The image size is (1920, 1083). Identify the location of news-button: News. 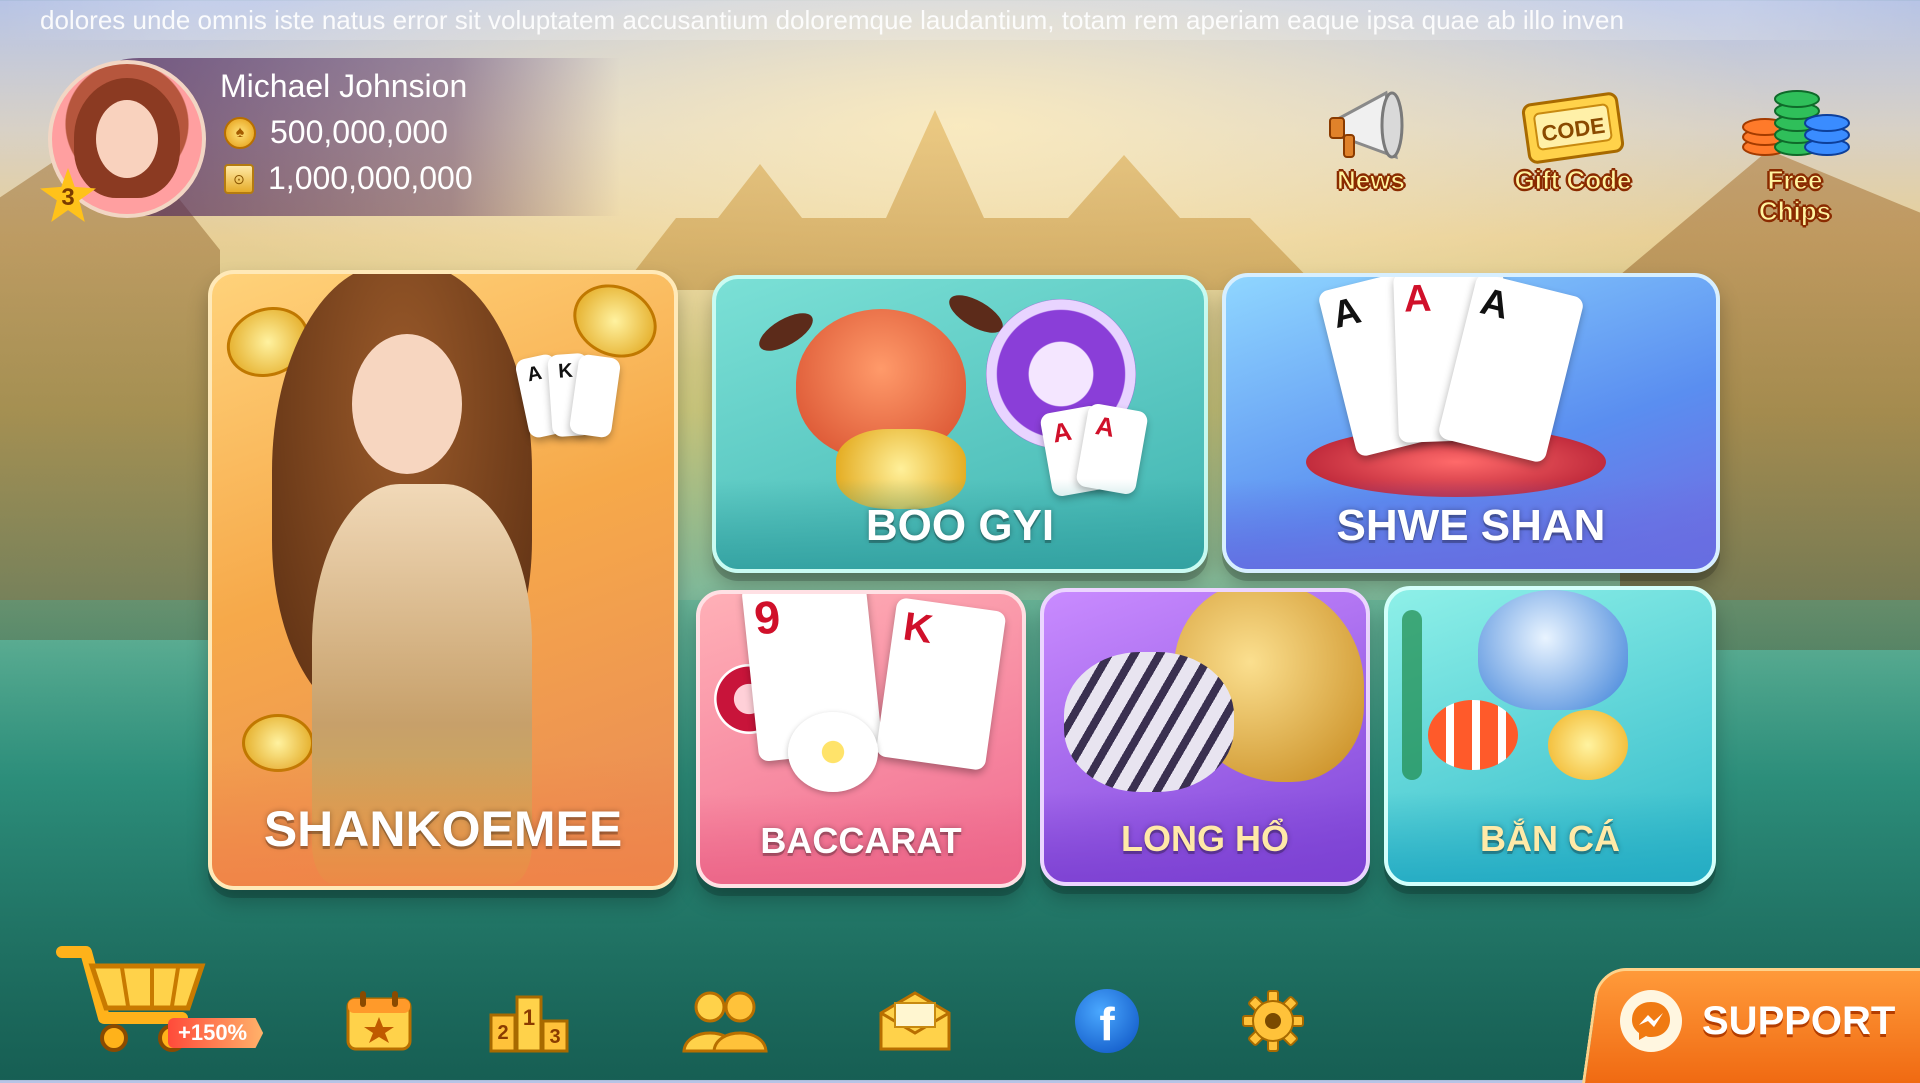
(1371, 143).